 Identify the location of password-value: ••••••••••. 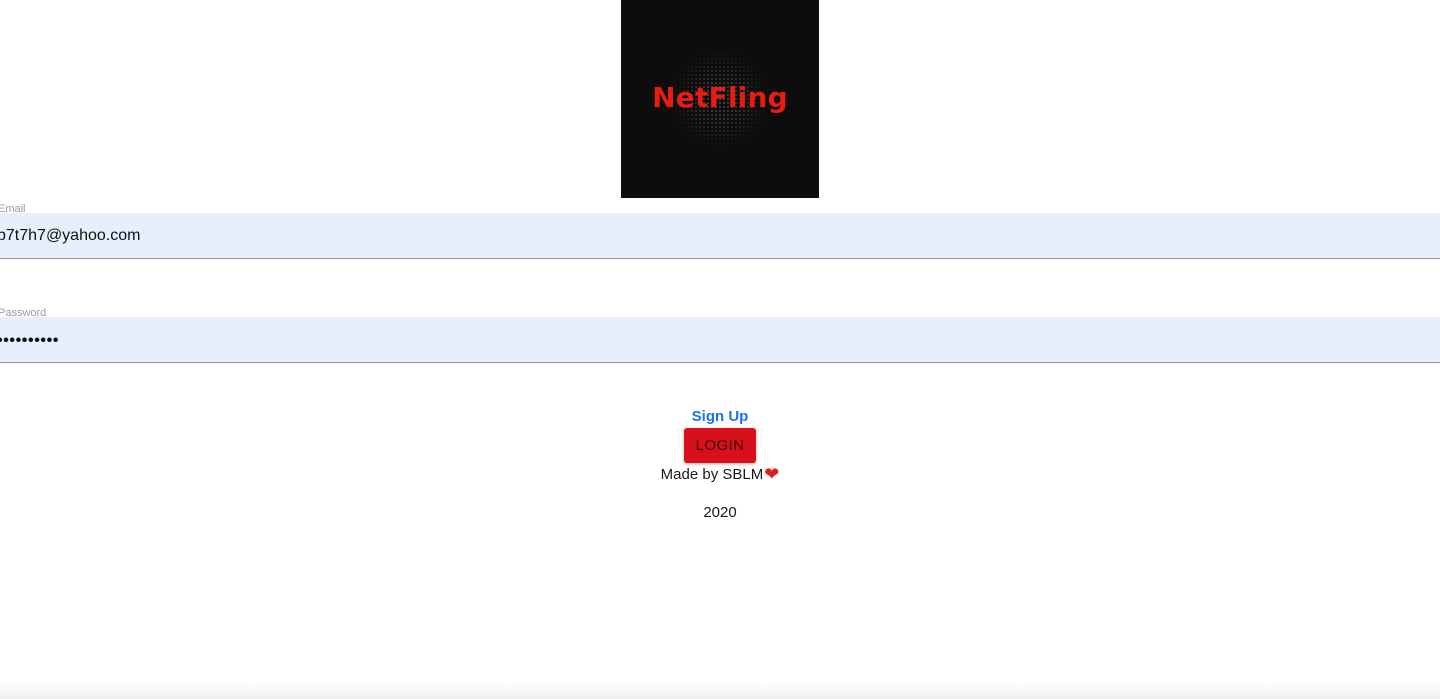
(30, 340).